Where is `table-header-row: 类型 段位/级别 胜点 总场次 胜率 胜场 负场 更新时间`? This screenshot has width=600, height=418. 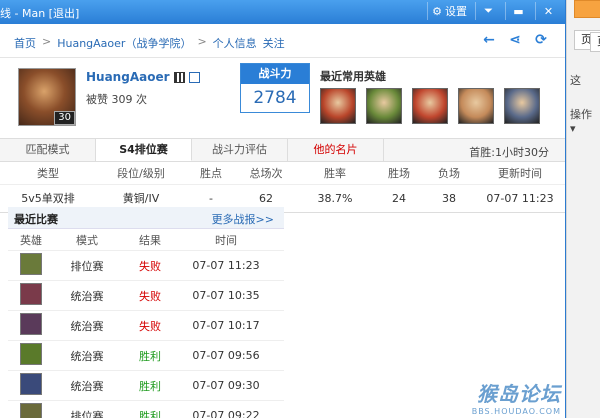 table-header-row: 类型 段位/级别 胜点 总场次 胜率 胜场 负场 更新时间 is located at coordinates (282, 173).